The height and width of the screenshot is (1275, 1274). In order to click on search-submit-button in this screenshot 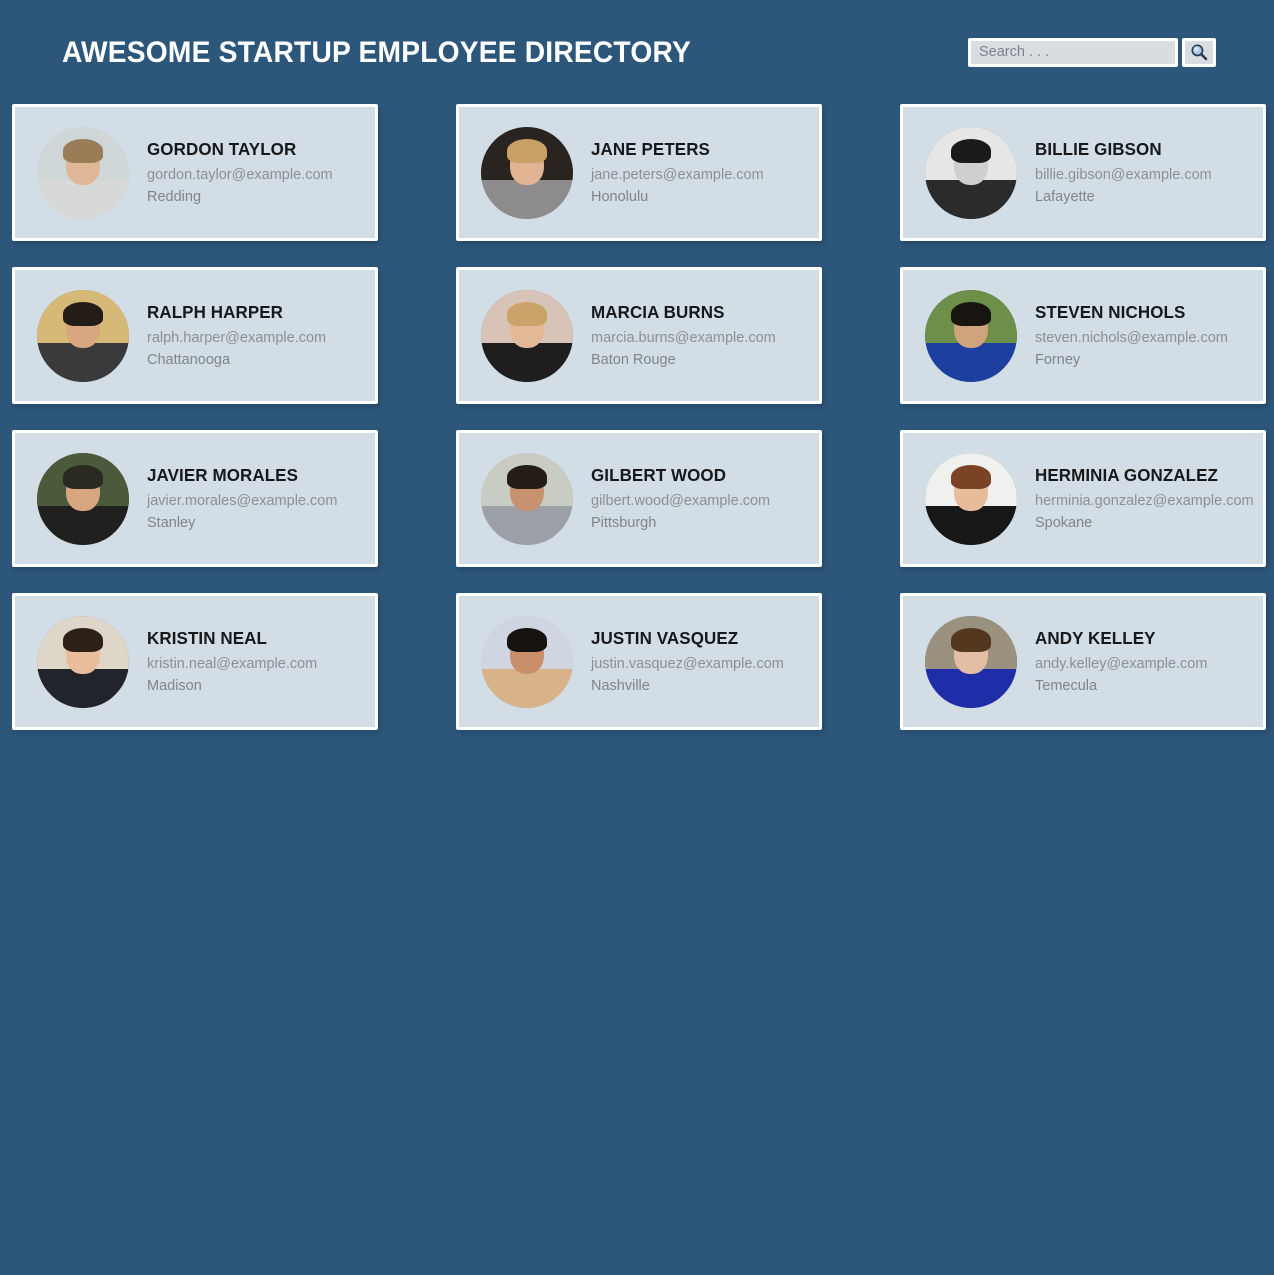, I will do `click(1199, 52)`.